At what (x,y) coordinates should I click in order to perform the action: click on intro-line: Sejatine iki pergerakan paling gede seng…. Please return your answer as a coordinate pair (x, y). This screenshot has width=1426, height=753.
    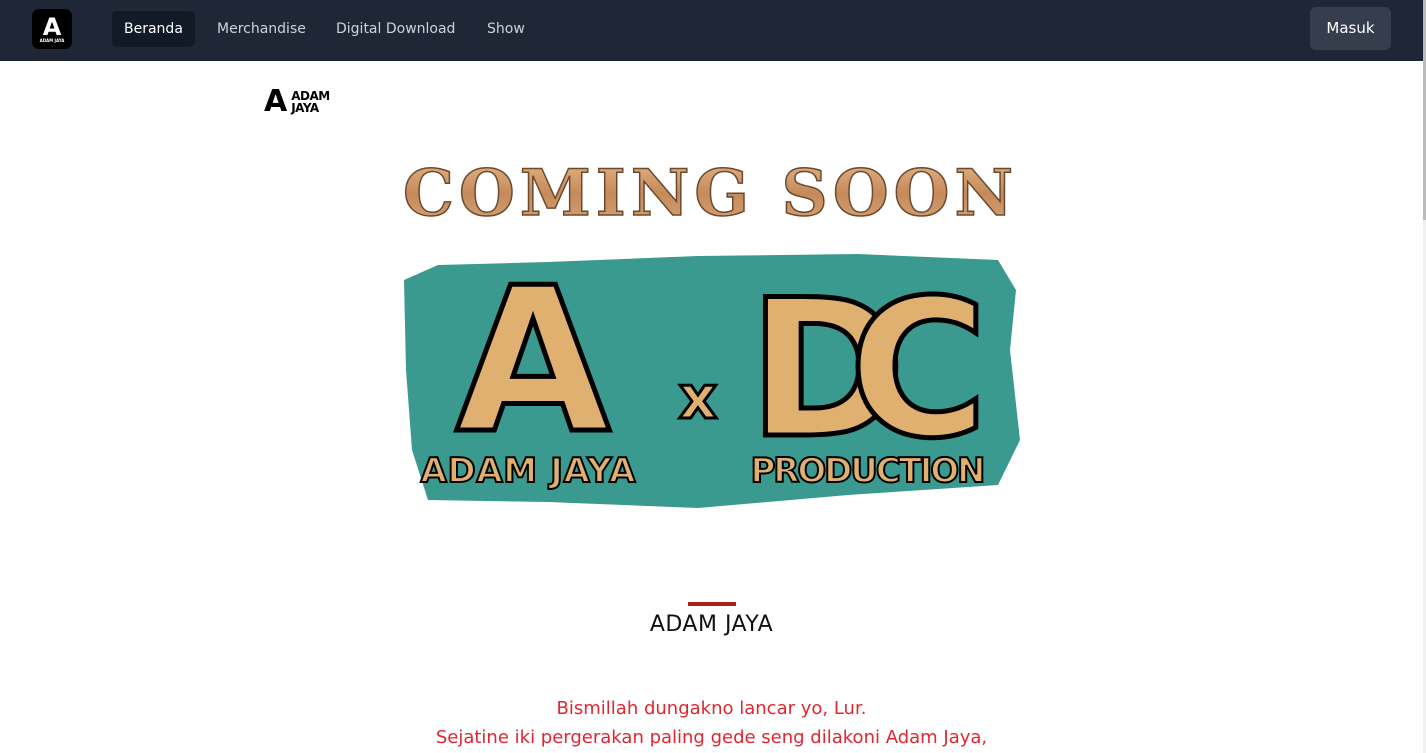
    Looking at the image, I should click on (711, 737).